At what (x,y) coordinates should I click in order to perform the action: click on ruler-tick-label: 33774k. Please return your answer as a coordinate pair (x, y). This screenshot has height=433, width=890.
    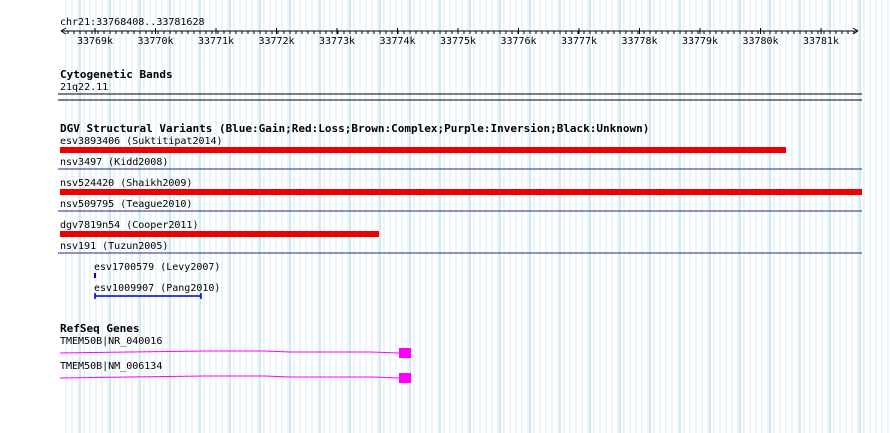
    Looking at the image, I should click on (397, 41).